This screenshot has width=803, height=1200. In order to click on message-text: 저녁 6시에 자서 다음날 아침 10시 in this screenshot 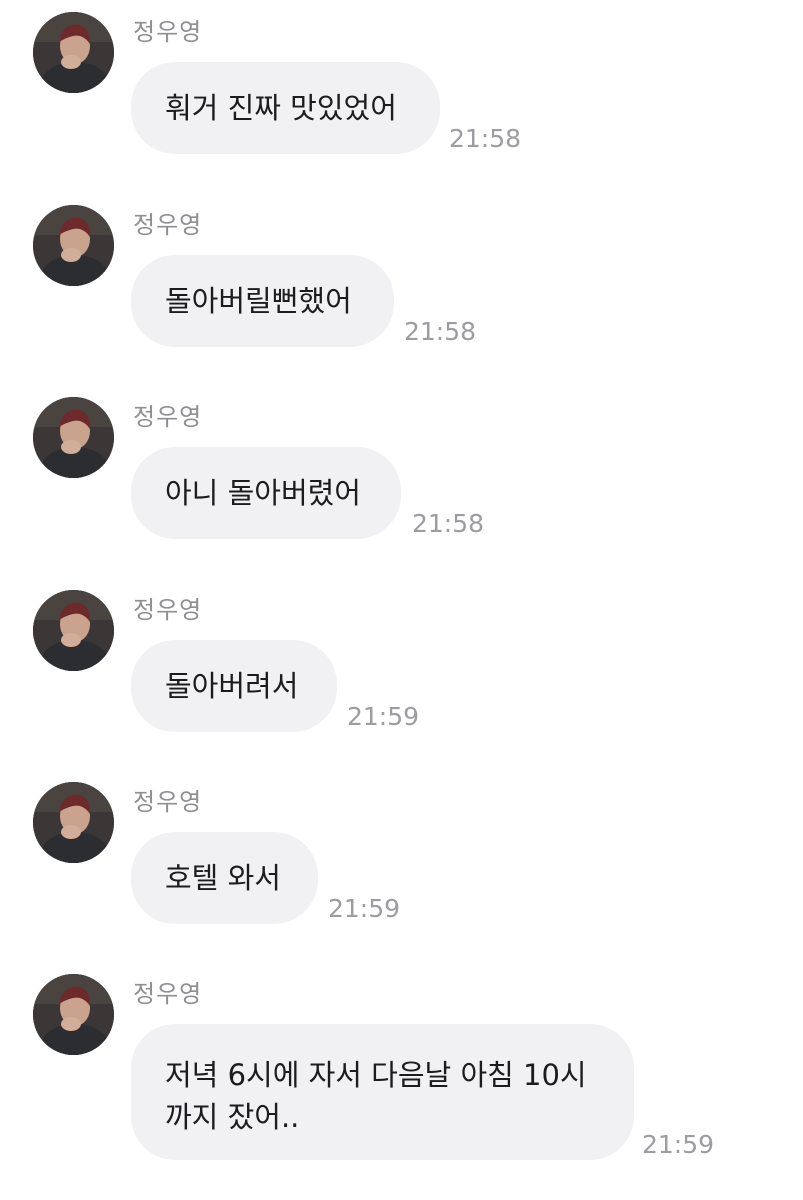, I will do `click(376, 1075)`.